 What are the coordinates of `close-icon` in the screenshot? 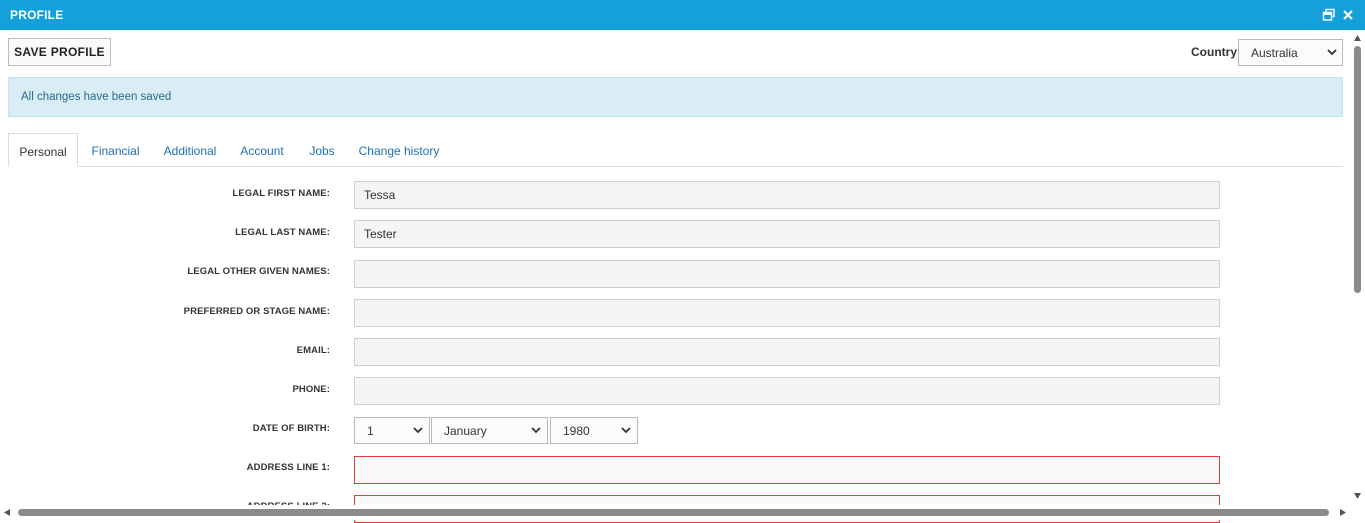 It's located at (1348, 15).